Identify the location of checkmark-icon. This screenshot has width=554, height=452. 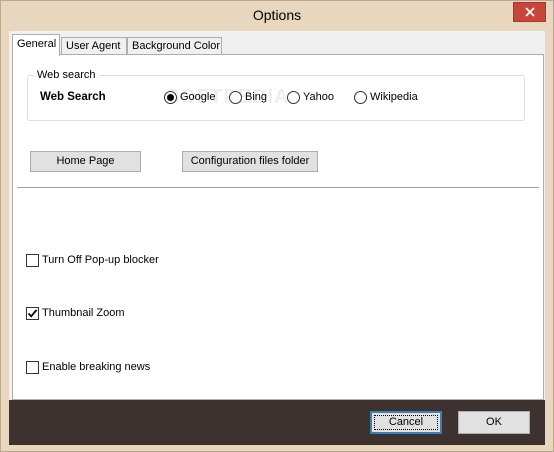
(32, 313).